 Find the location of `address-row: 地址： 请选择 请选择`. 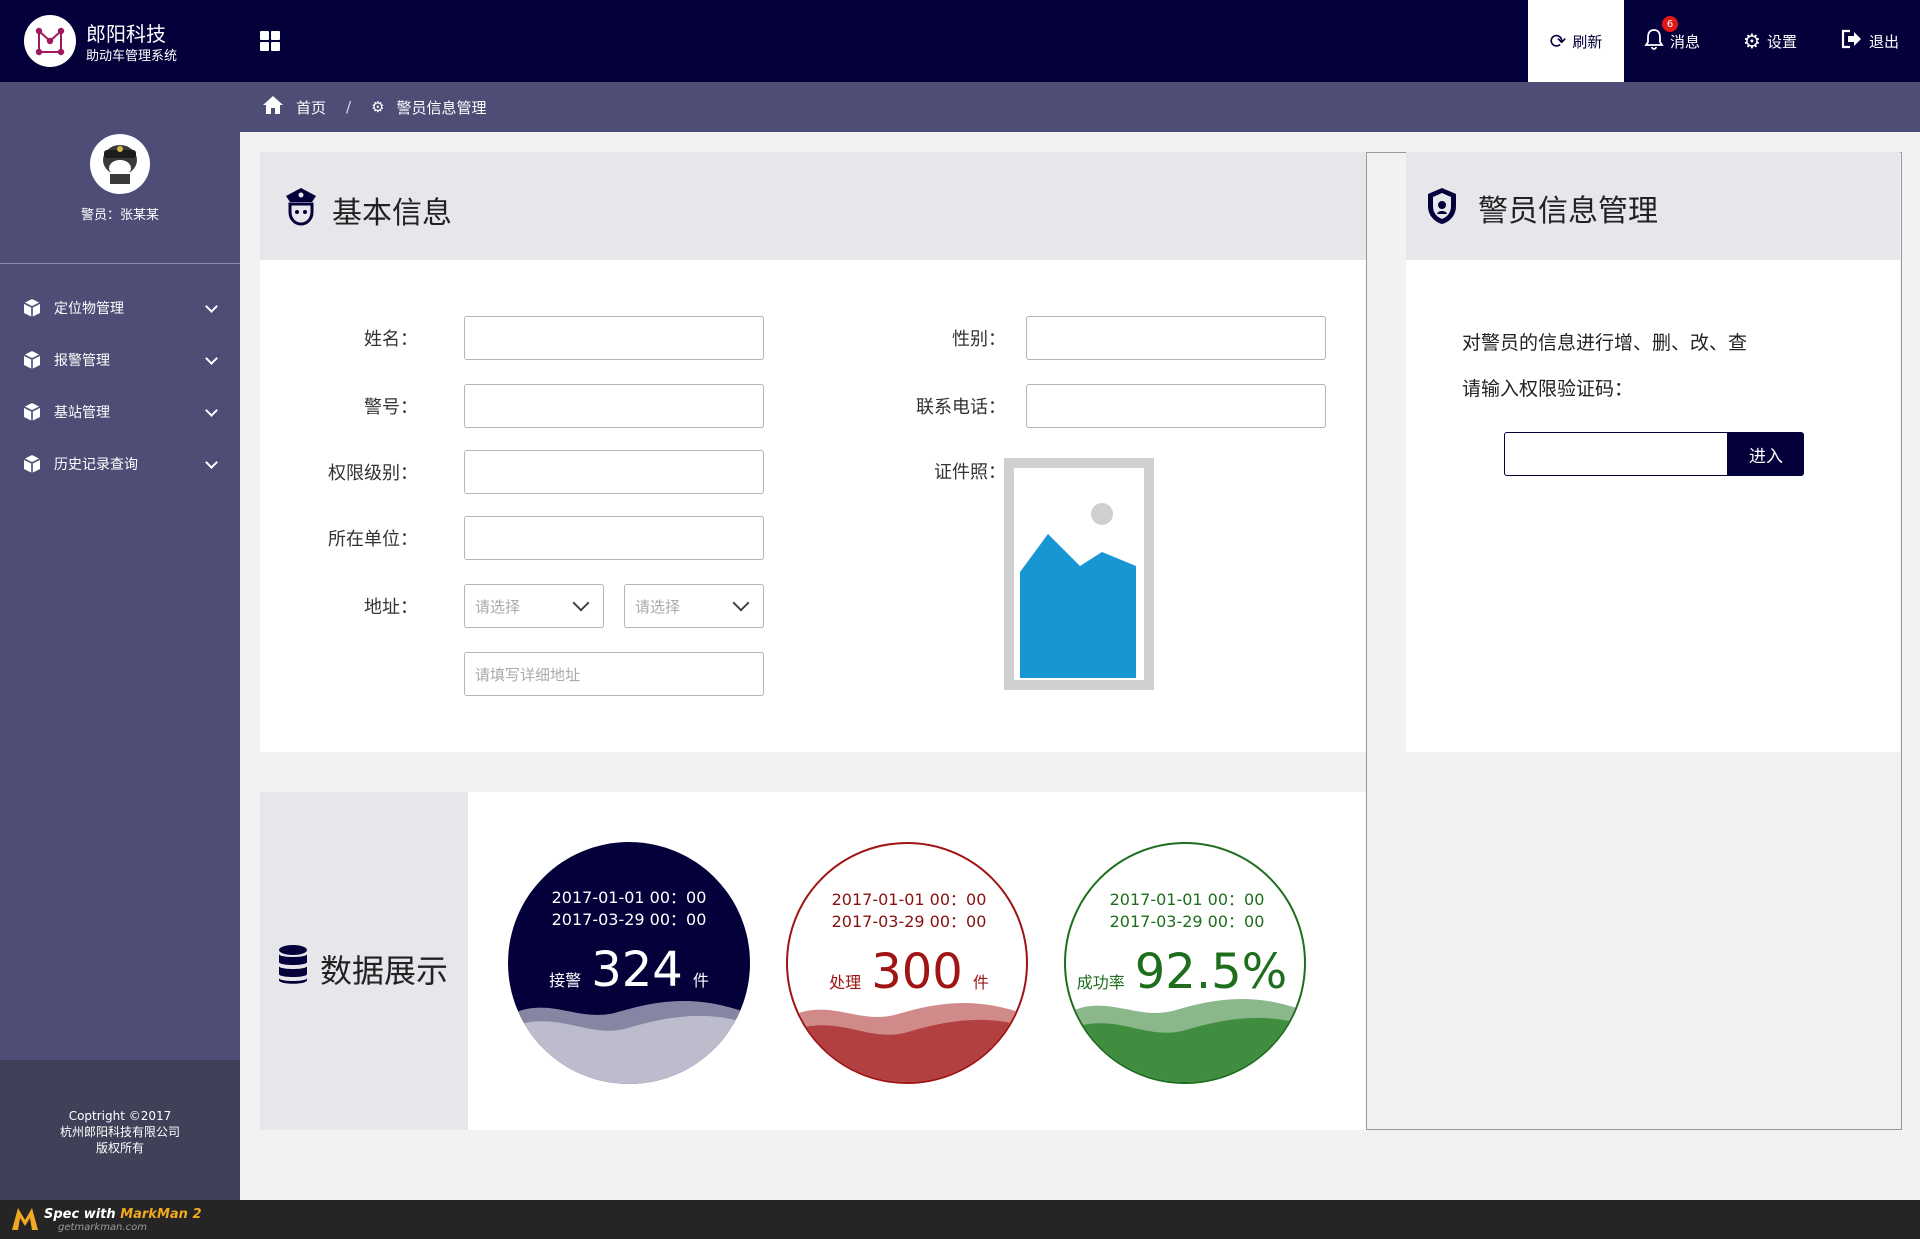

address-row: 地址： 请选择 请选择 is located at coordinates (512, 606).